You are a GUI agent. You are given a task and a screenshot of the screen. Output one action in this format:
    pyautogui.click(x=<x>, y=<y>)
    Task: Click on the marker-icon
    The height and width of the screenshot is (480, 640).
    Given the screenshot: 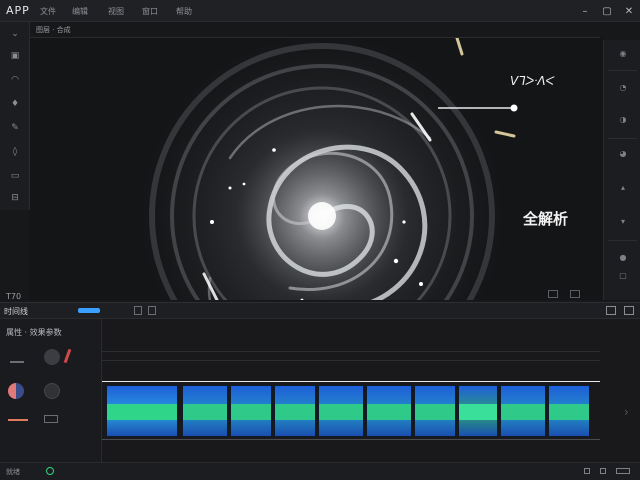 What is the action you would take?
    pyautogui.click(x=67, y=356)
    